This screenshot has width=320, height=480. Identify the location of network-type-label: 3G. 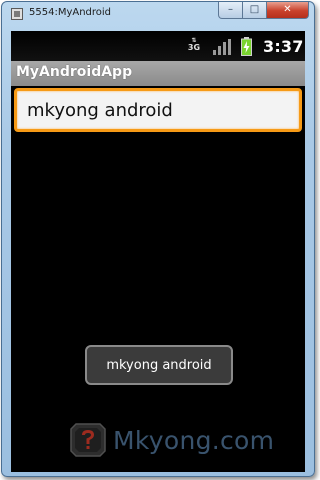
(194, 47).